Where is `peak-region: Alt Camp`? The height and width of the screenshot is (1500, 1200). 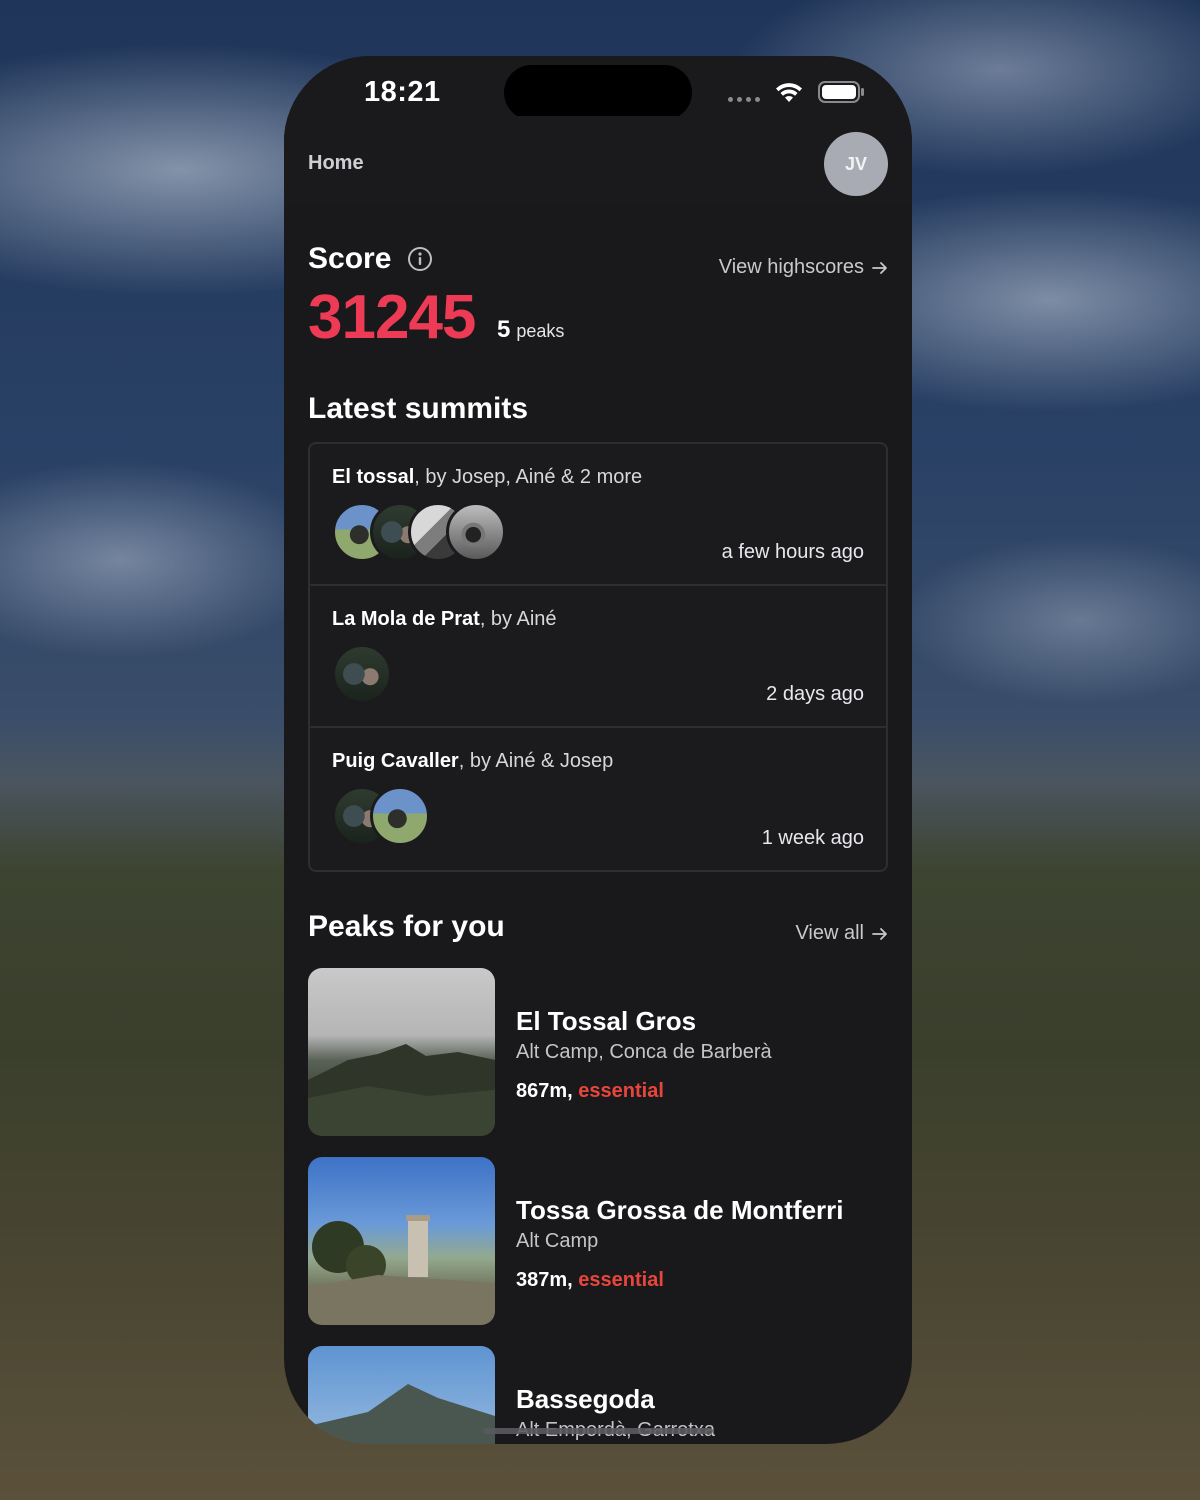
peak-region: Alt Camp is located at coordinates (557, 1241).